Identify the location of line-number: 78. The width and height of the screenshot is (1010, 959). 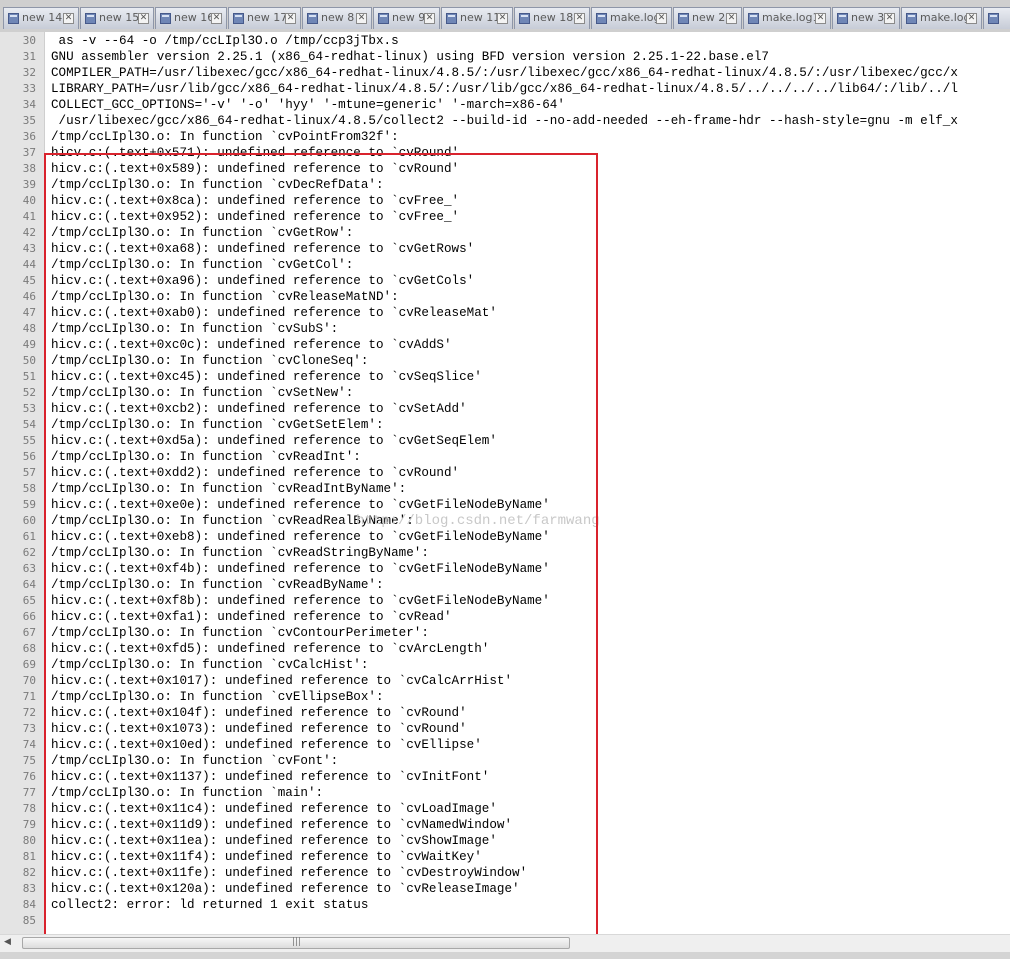
(29, 808).